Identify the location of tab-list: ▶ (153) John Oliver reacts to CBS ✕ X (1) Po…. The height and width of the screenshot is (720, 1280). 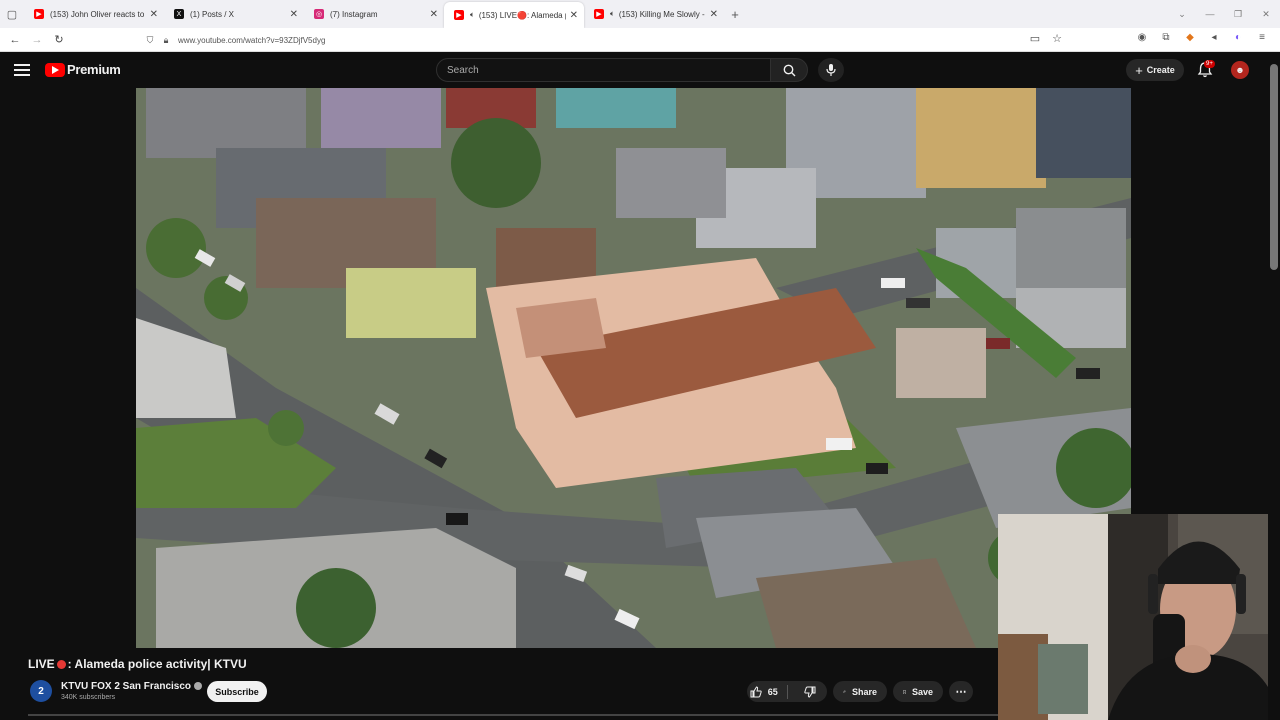
(374, 14).